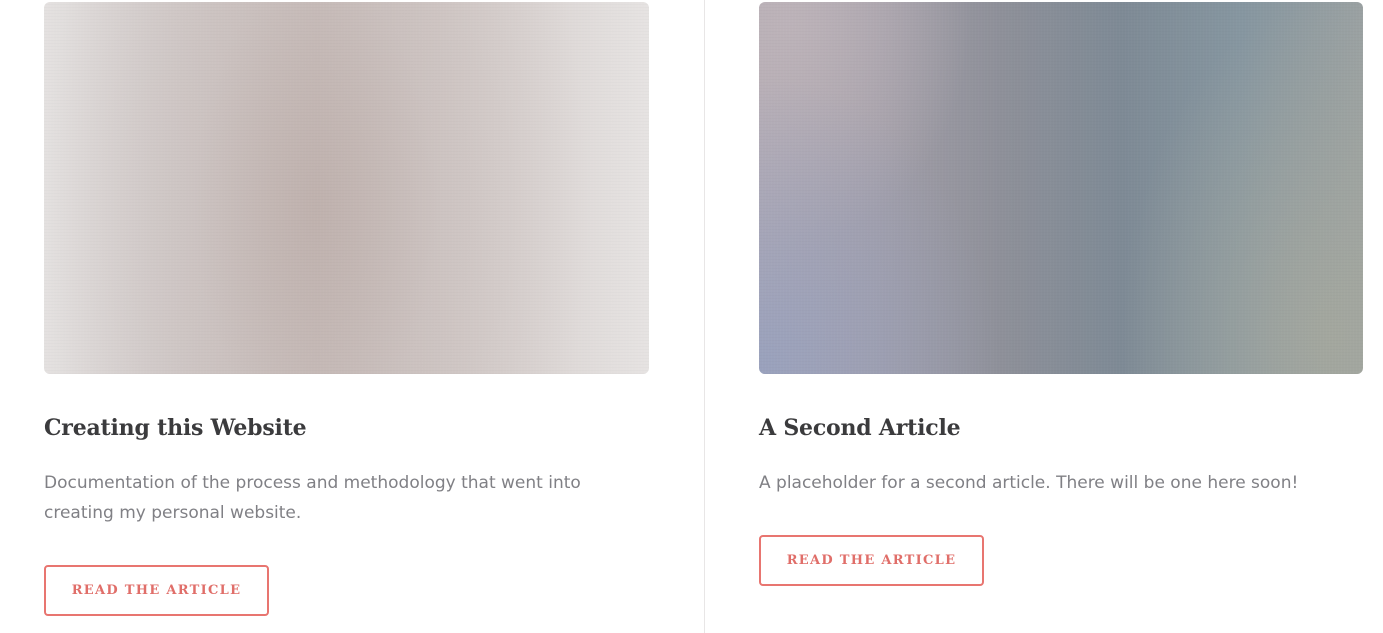 The width and height of the screenshot is (1383, 633). I want to click on article-title: A Second Article, so click(860, 428).